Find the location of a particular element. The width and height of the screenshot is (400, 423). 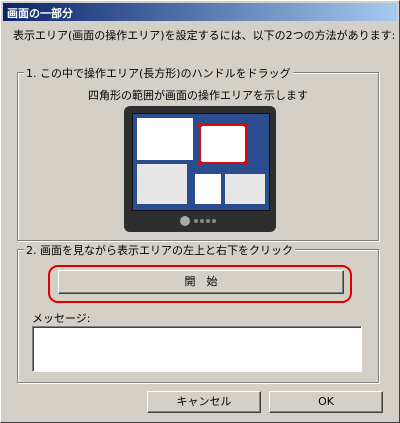

intro-text: 表示エリア(画面の操作エリア)を設定するには、以下の2つの方法があります: is located at coordinates (204, 35).